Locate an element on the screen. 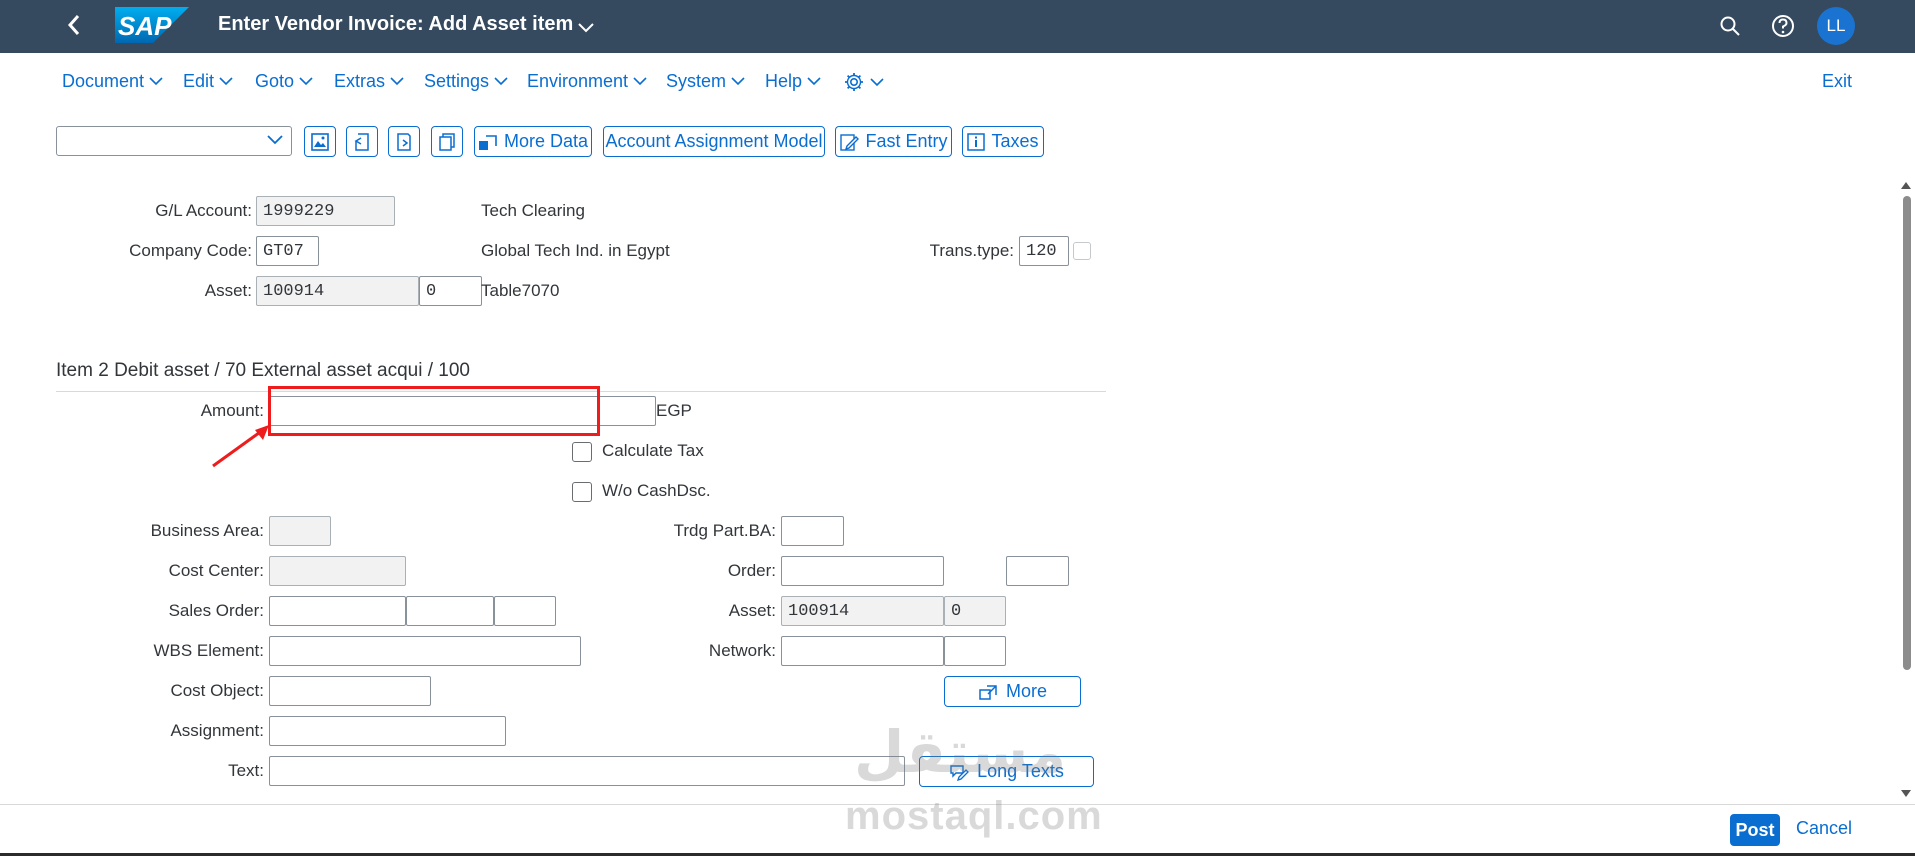 Image resolution: width=1915 pixels, height=856 pixels. network-field is located at coordinates (862, 651).